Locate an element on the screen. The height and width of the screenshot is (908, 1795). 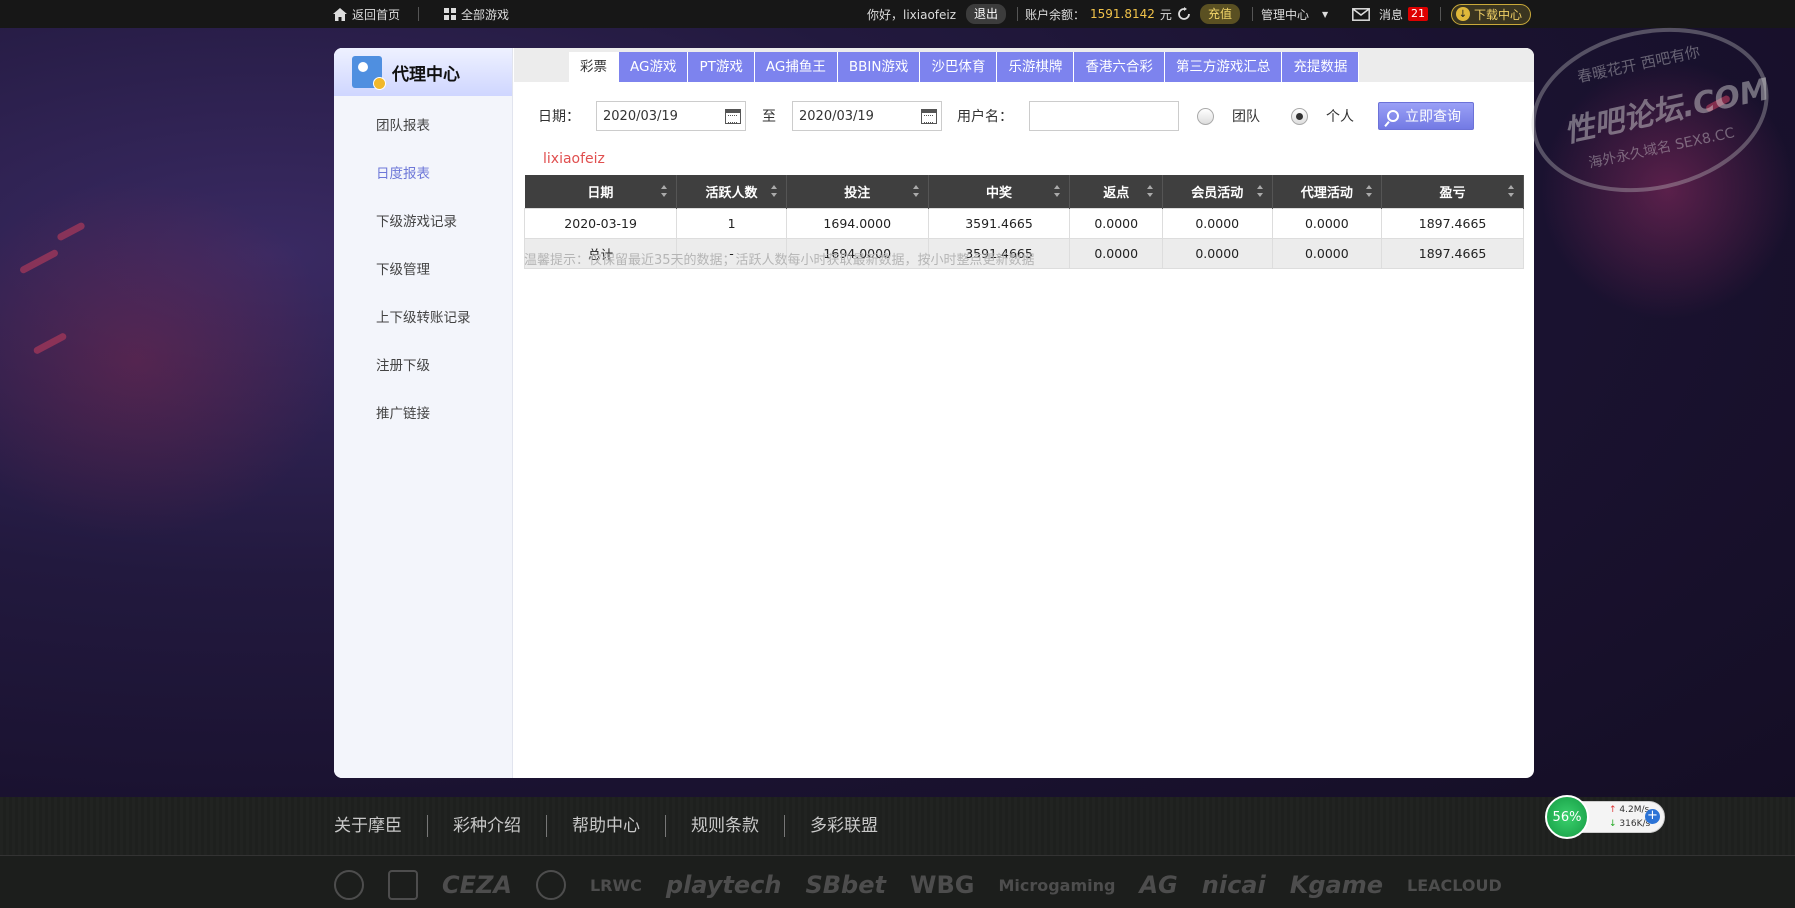
sidebar-item-transfer-records: 上下级转账记录 is located at coordinates (423, 318).